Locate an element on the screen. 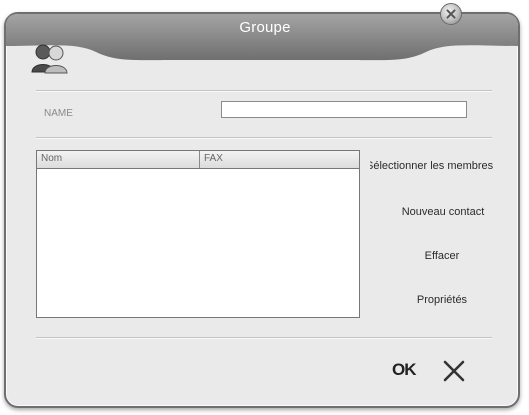 The height and width of the screenshot is (415, 529). select-members-button: Sélectionner les membres is located at coordinates (435, 166).